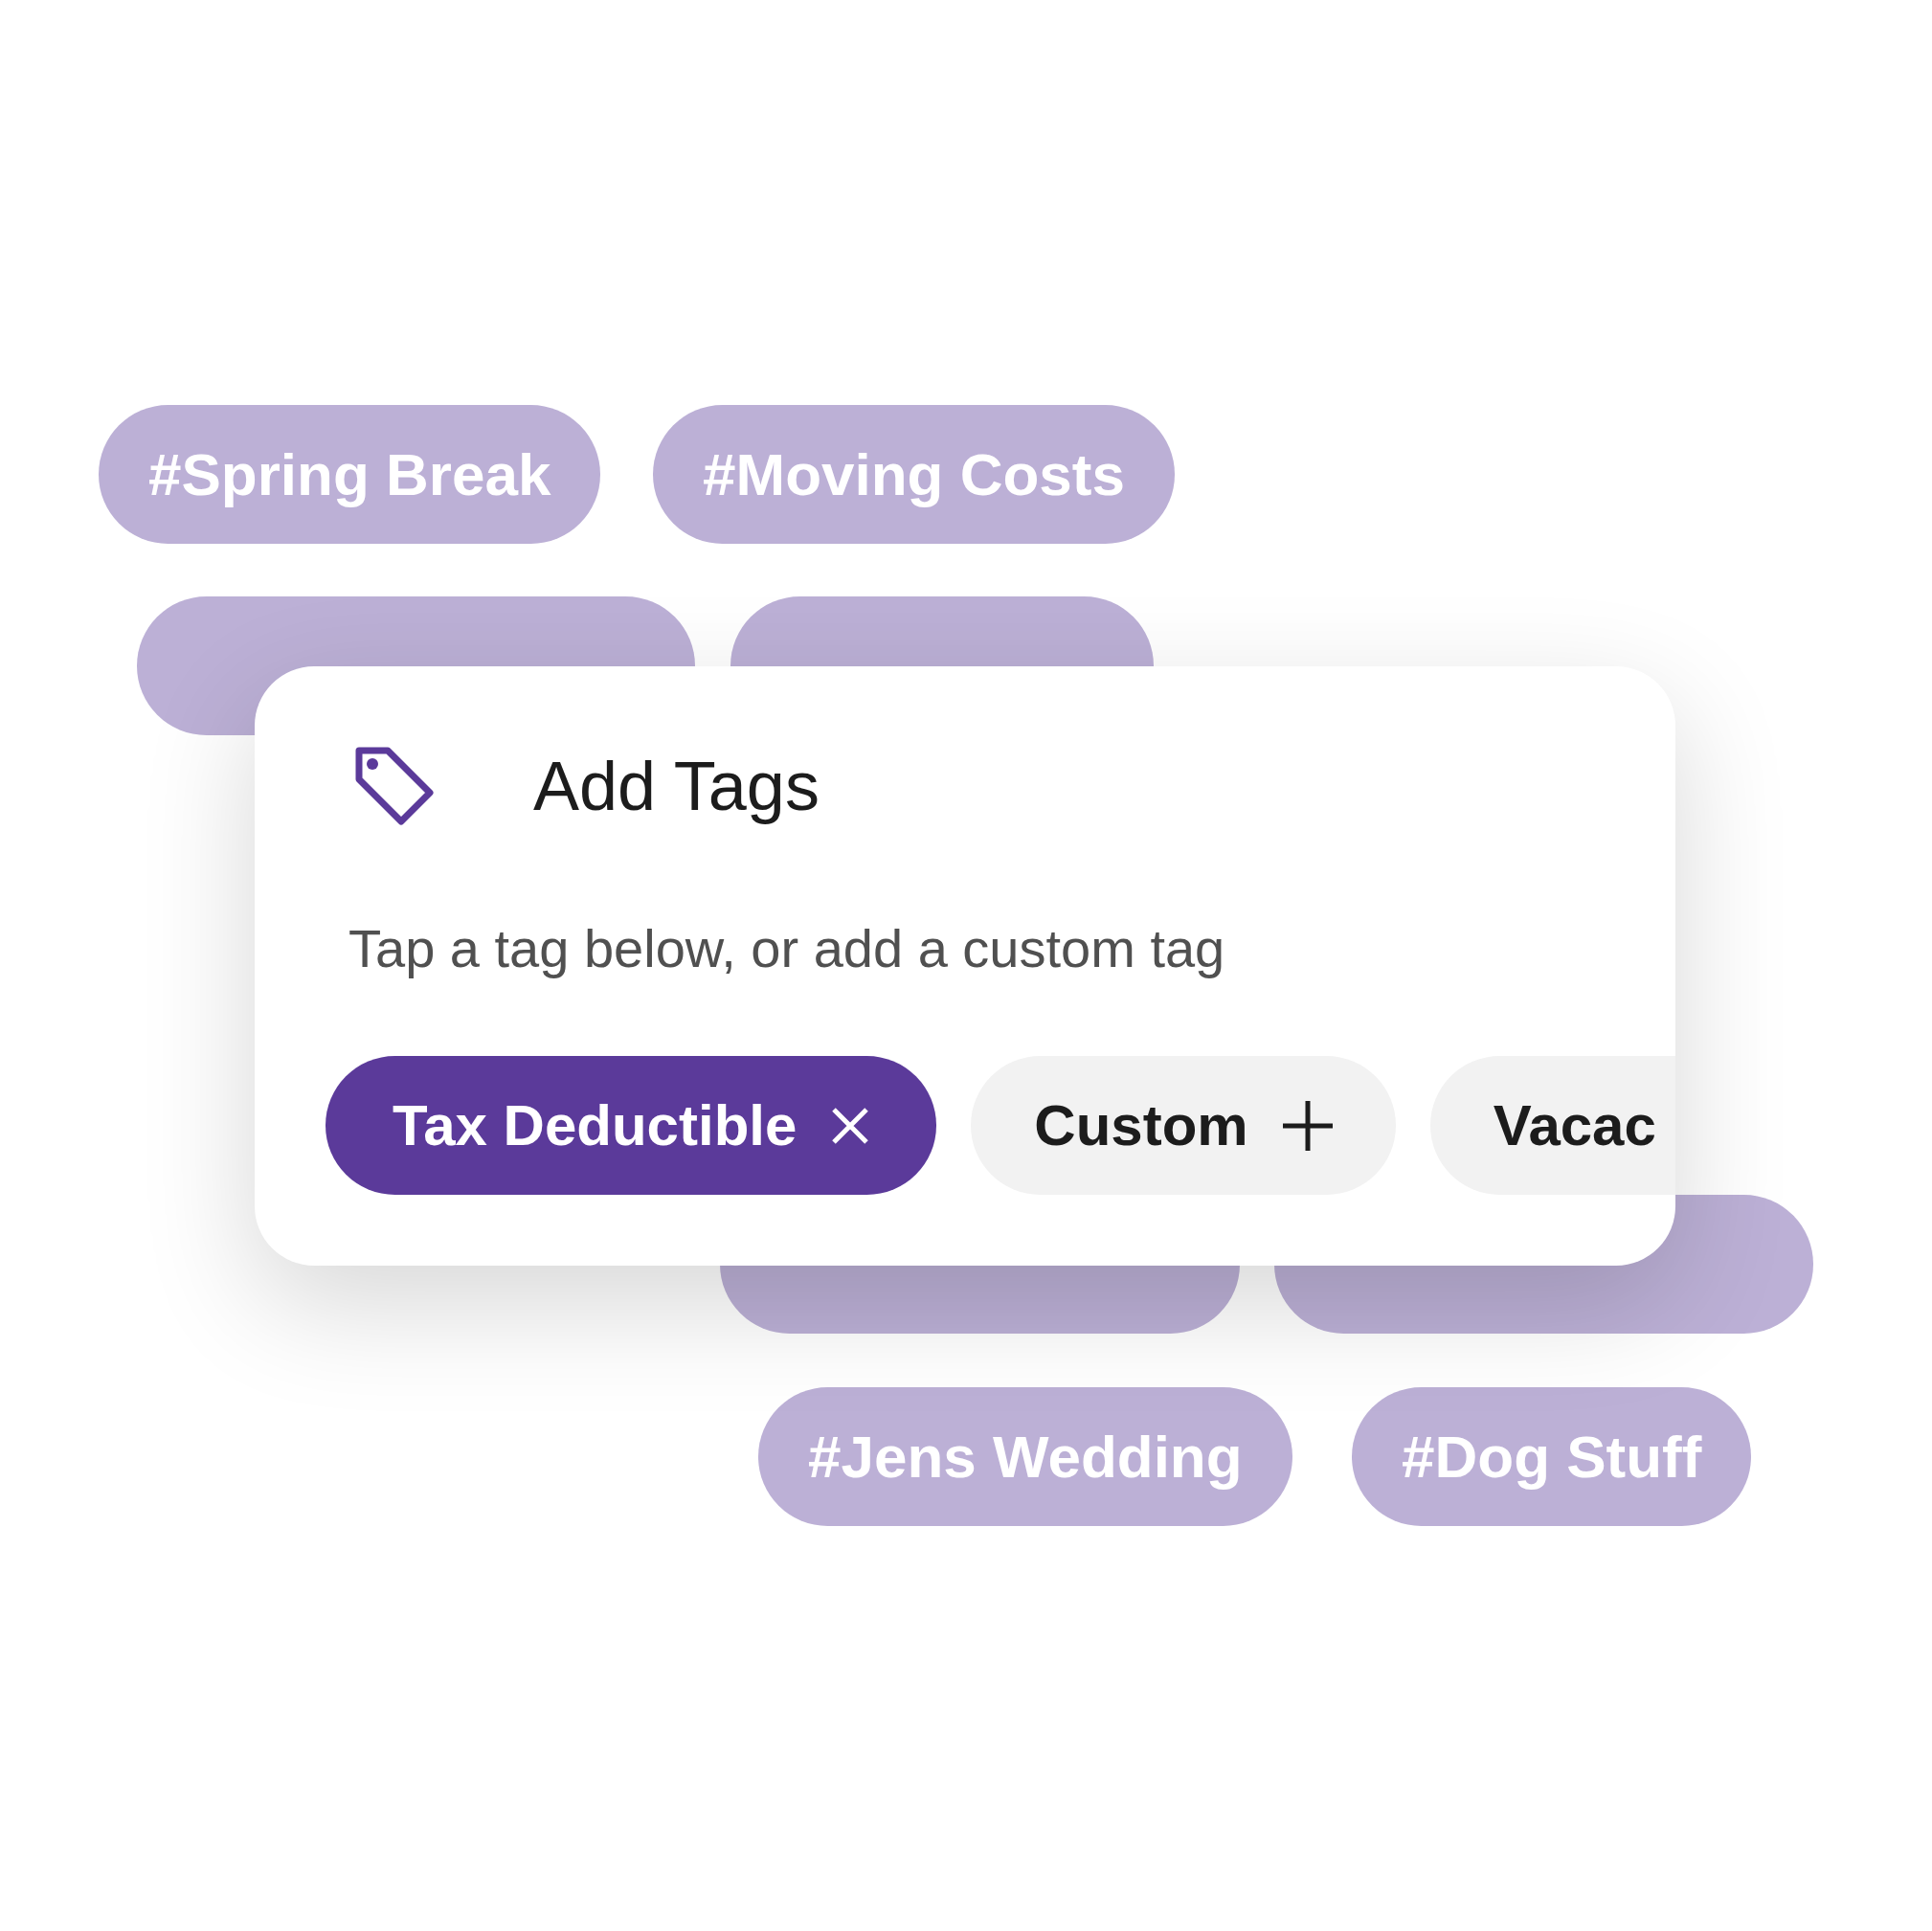 The image size is (1932, 1931). What do you see at coordinates (631, 1125) in the screenshot?
I see `tag-chip: Tax Deductible` at bounding box center [631, 1125].